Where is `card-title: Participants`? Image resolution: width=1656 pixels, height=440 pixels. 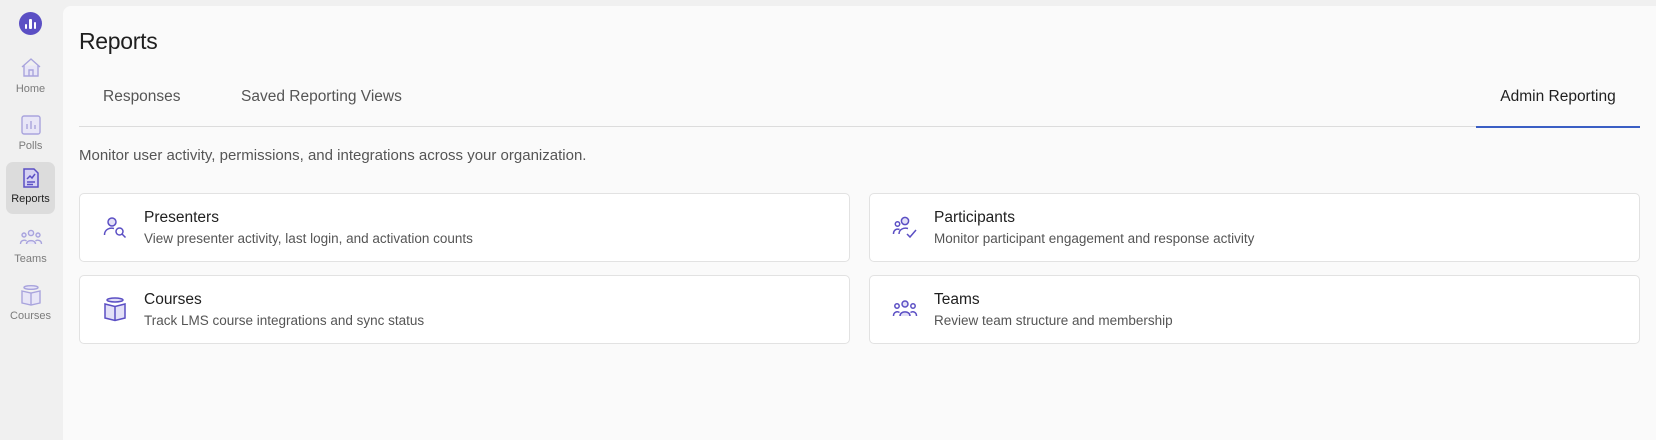 card-title: Participants is located at coordinates (974, 217).